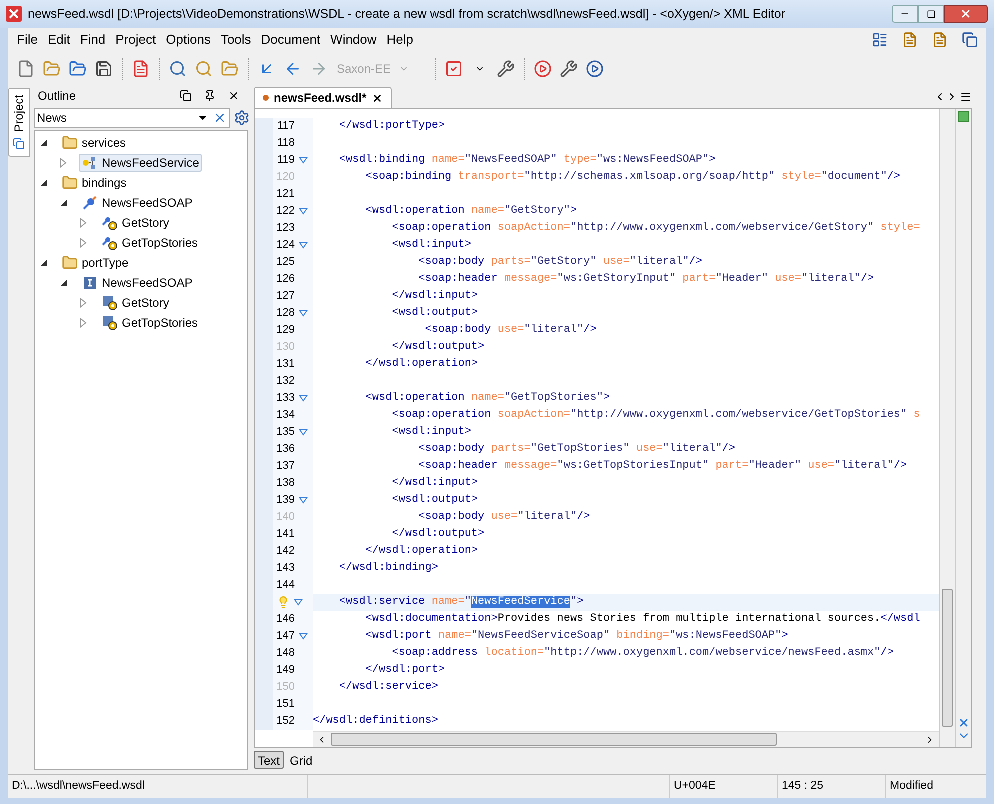  Describe the element at coordinates (110, 243) in the screenshot. I see `plug-gear-icon` at that location.